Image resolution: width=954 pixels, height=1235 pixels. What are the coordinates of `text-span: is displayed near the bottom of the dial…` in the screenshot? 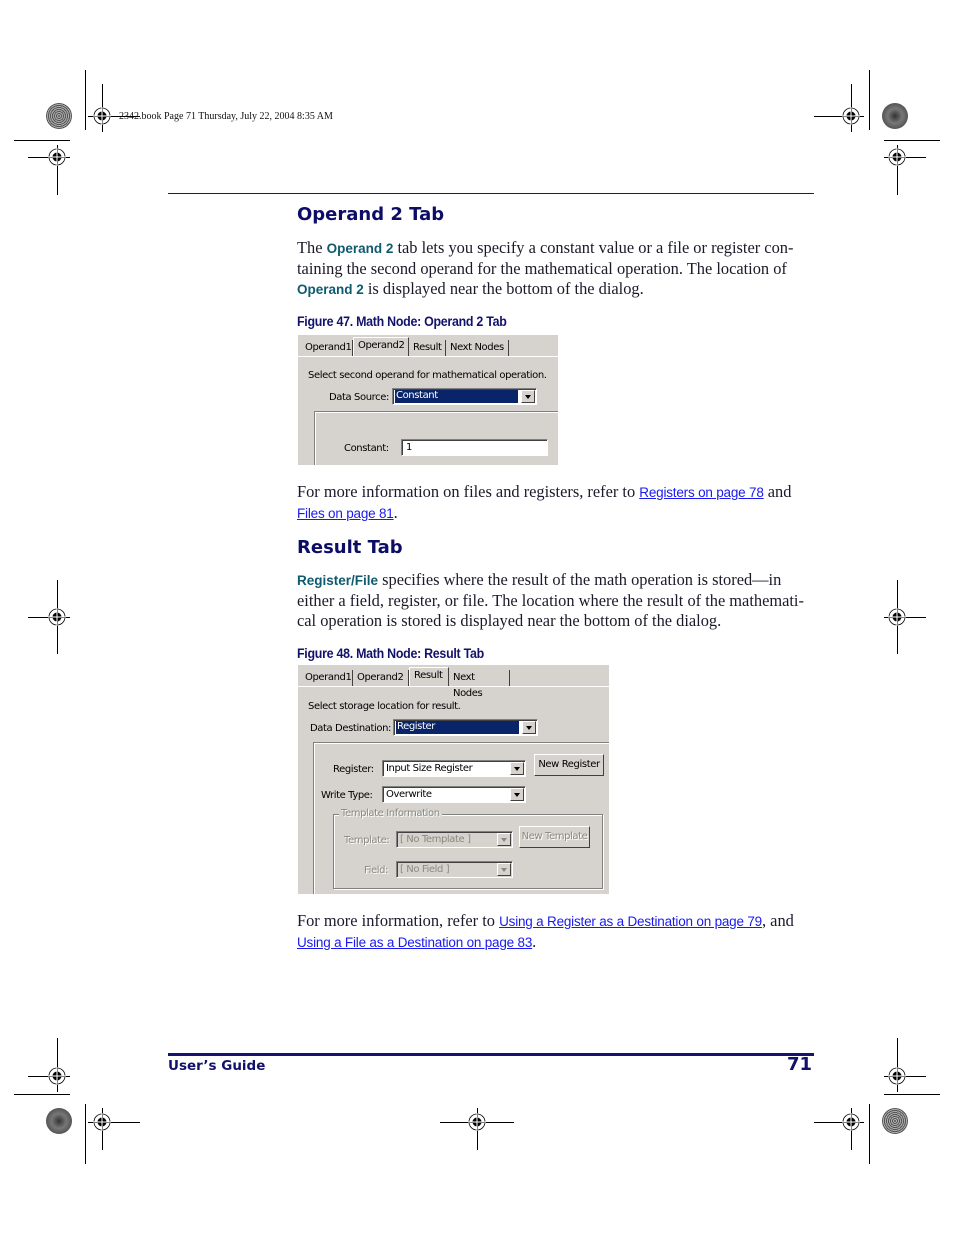 It's located at (503, 288).